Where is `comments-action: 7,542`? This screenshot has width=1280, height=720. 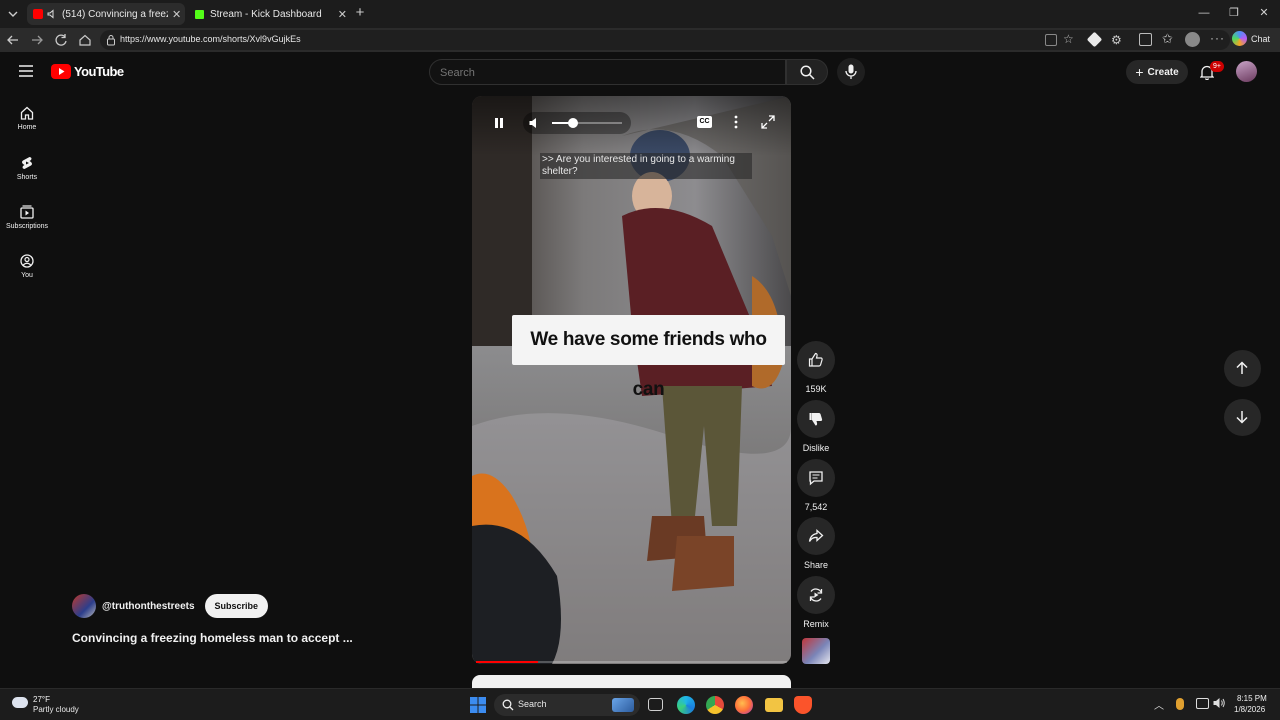
comments-action: 7,542 is located at coordinates (816, 485).